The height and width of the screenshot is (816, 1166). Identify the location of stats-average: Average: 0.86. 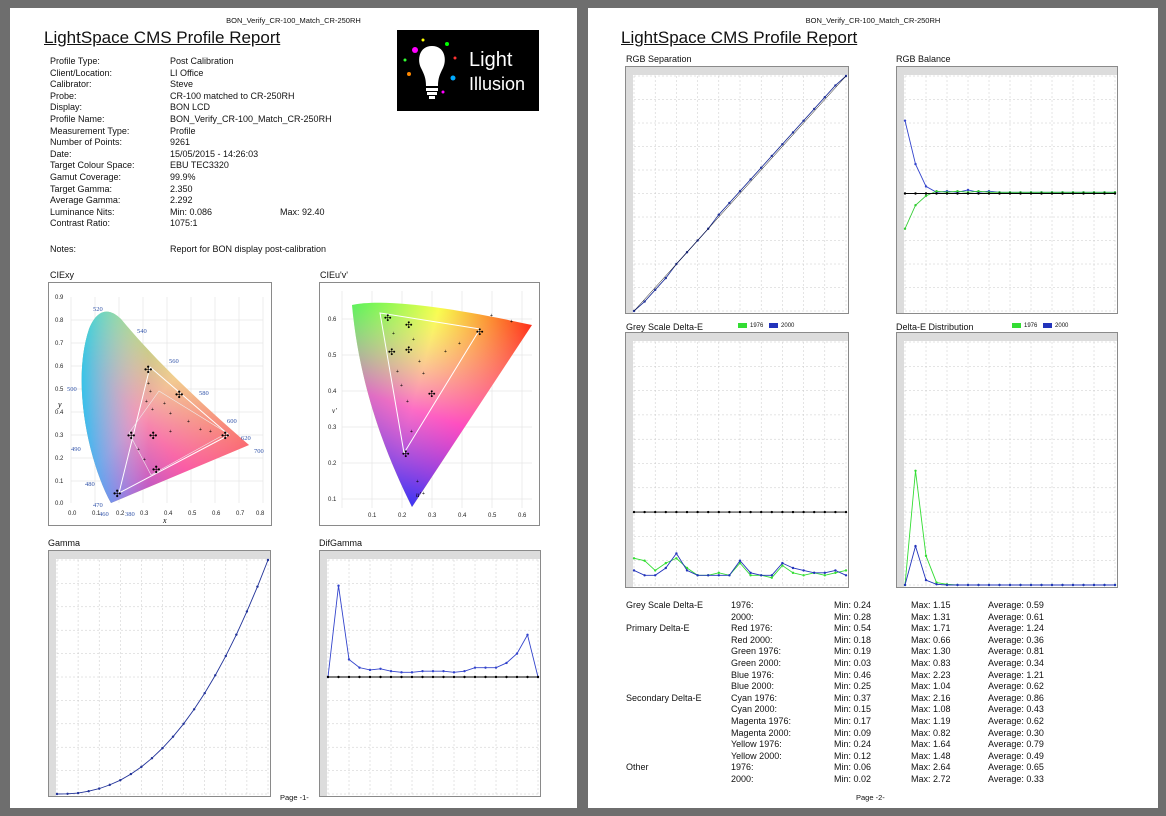
(1016, 697).